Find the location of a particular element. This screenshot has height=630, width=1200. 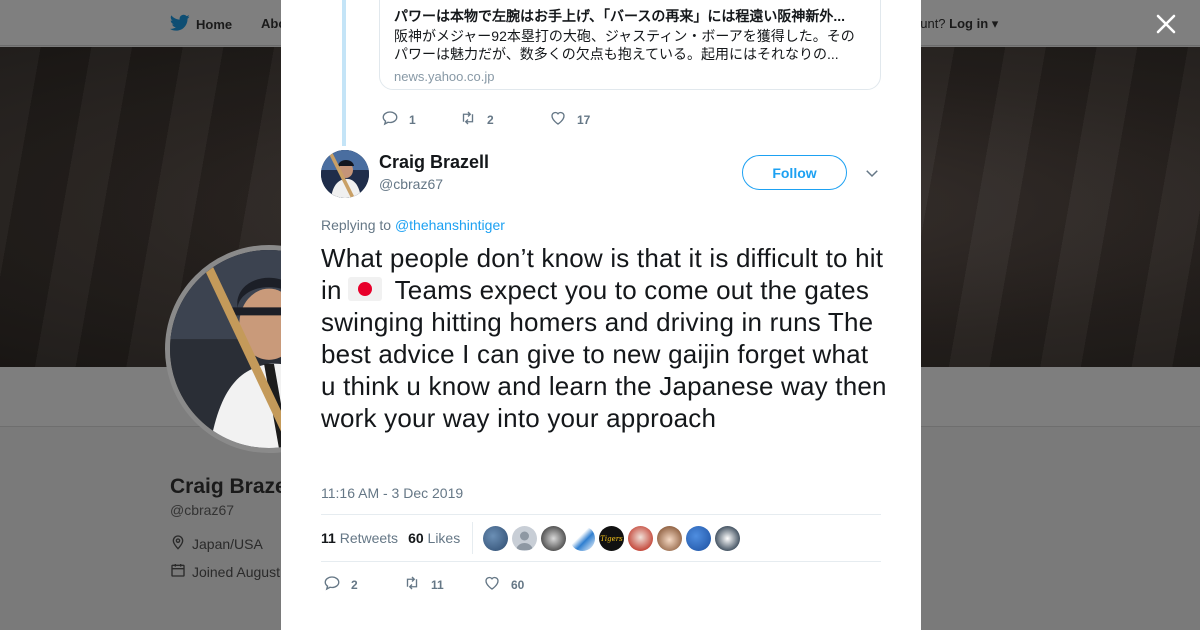

nav-home: Home is located at coordinates (200, 24).